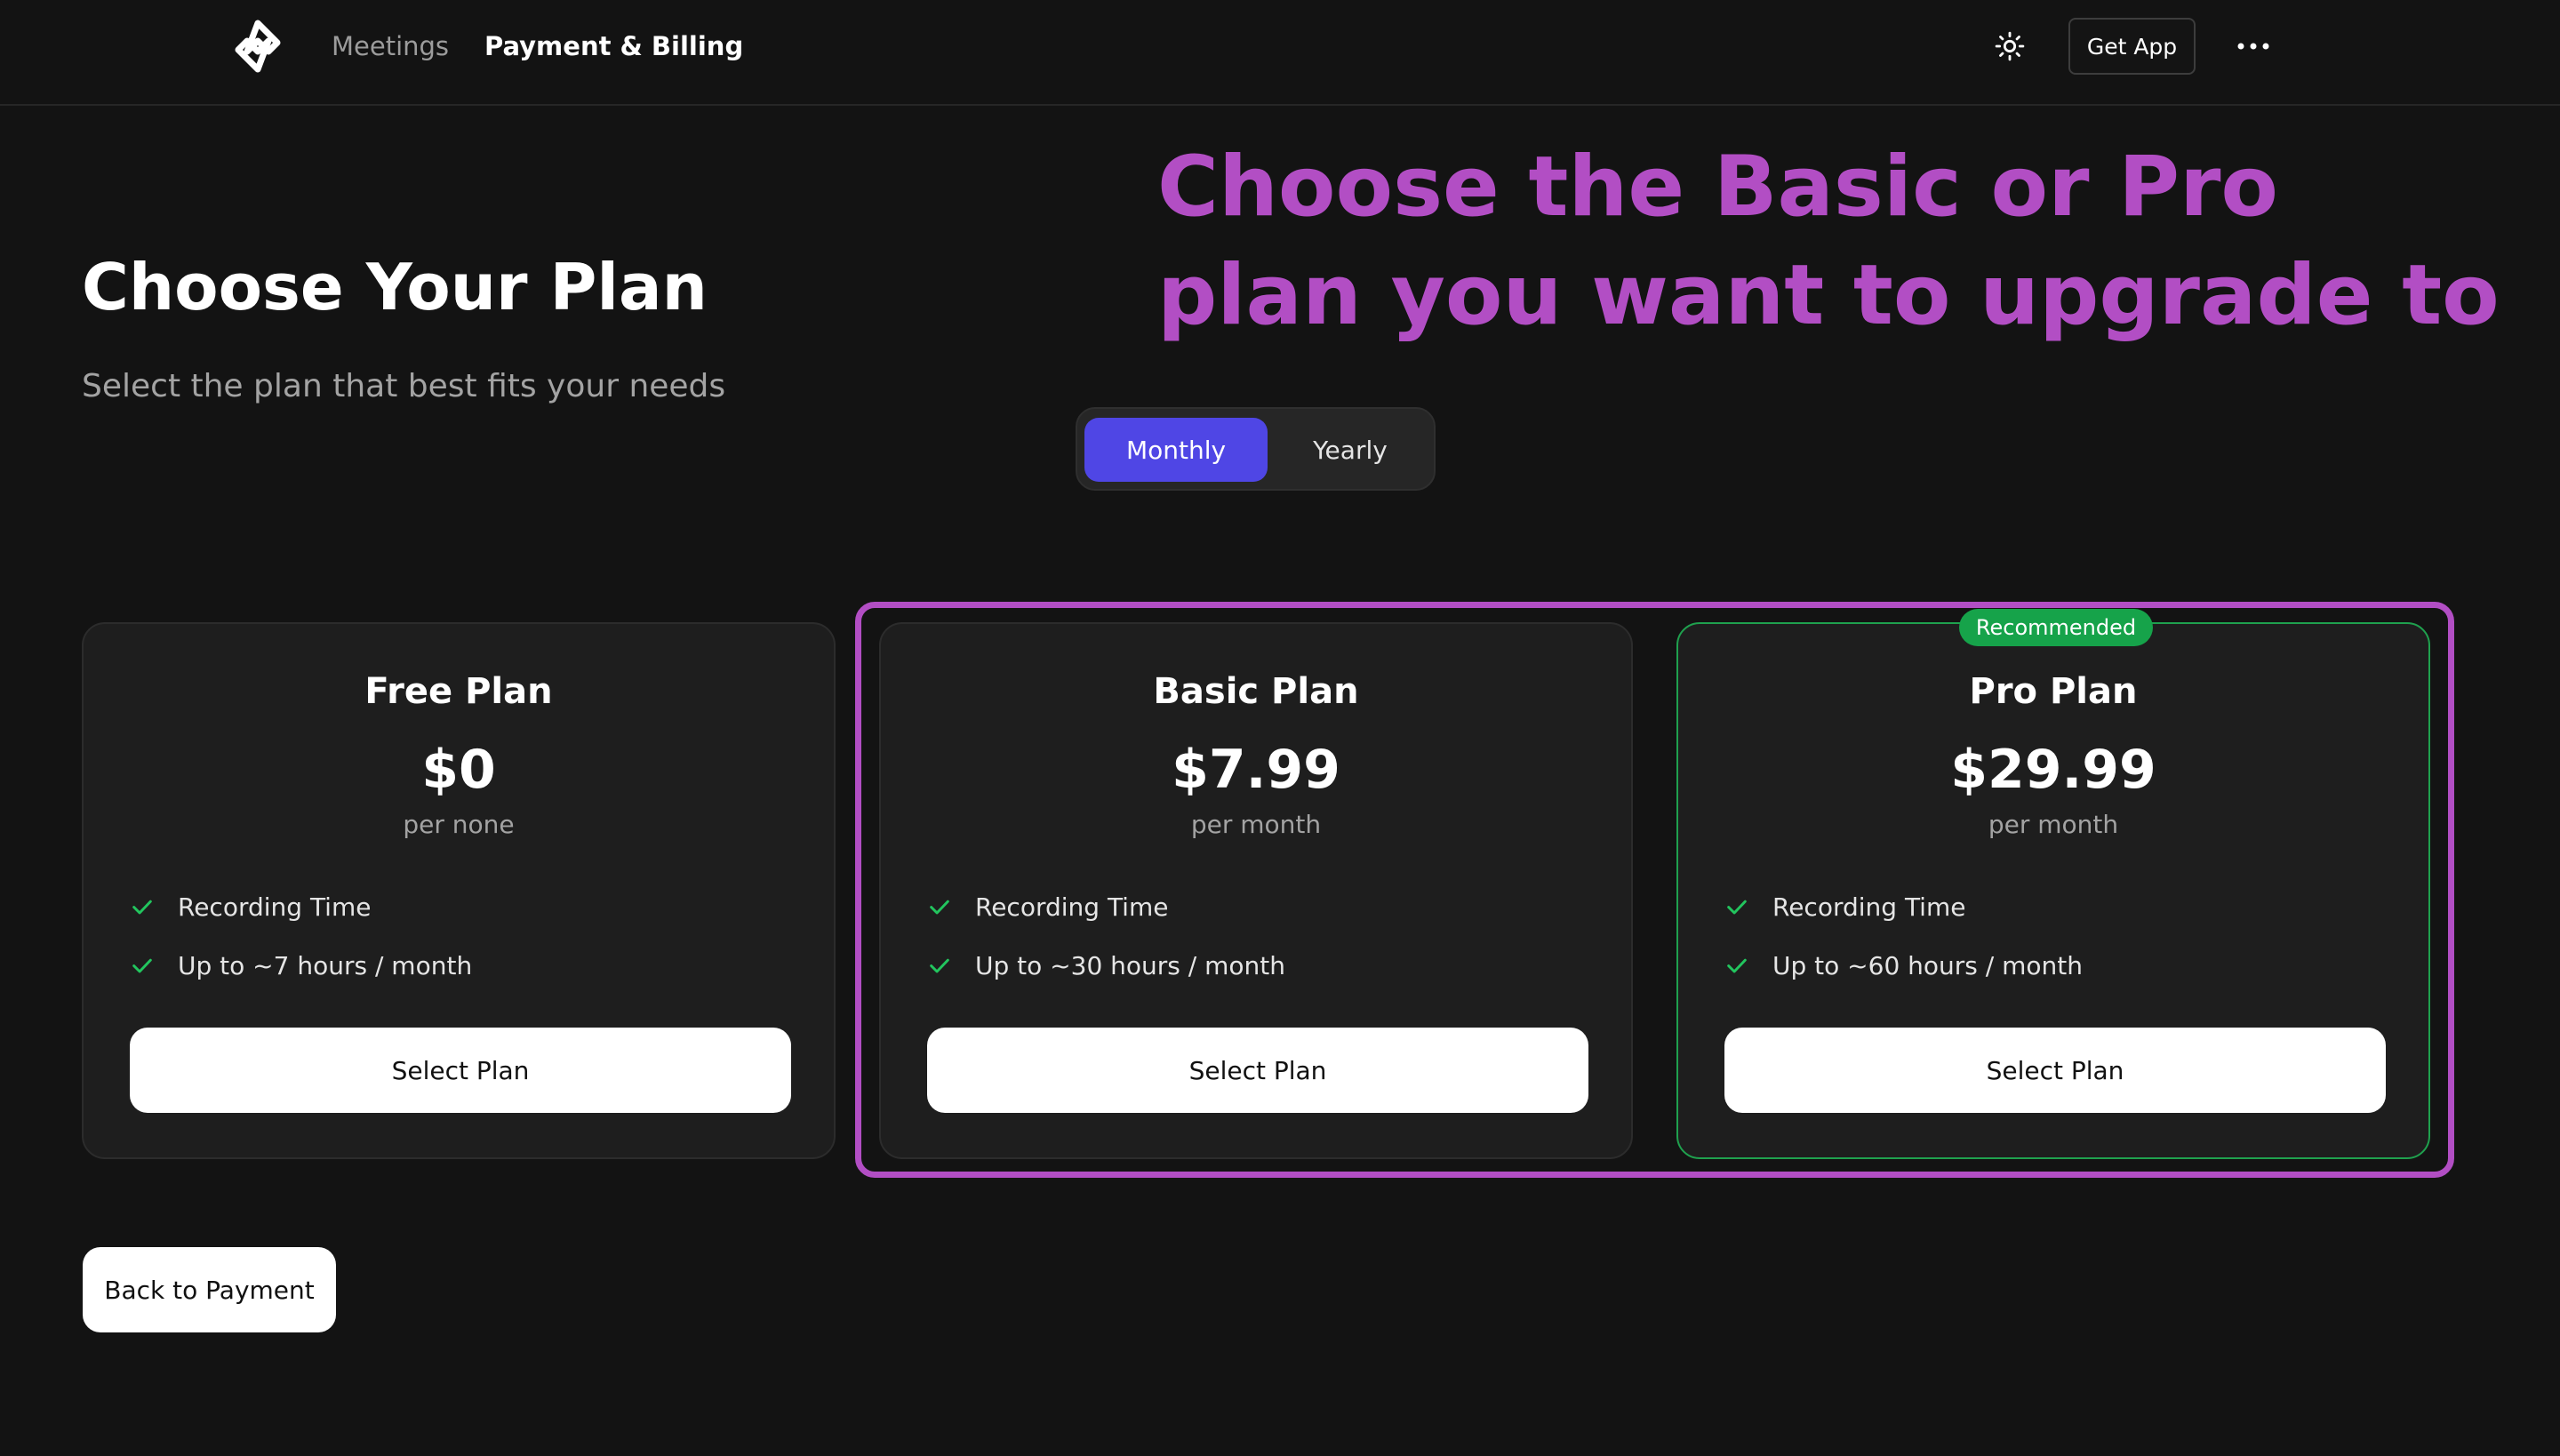 This screenshot has width=2560, height=1456. Describe the element at coordinates (2056, 627) in the screenshot. I see `recommended-badge: Recommended` at that location.